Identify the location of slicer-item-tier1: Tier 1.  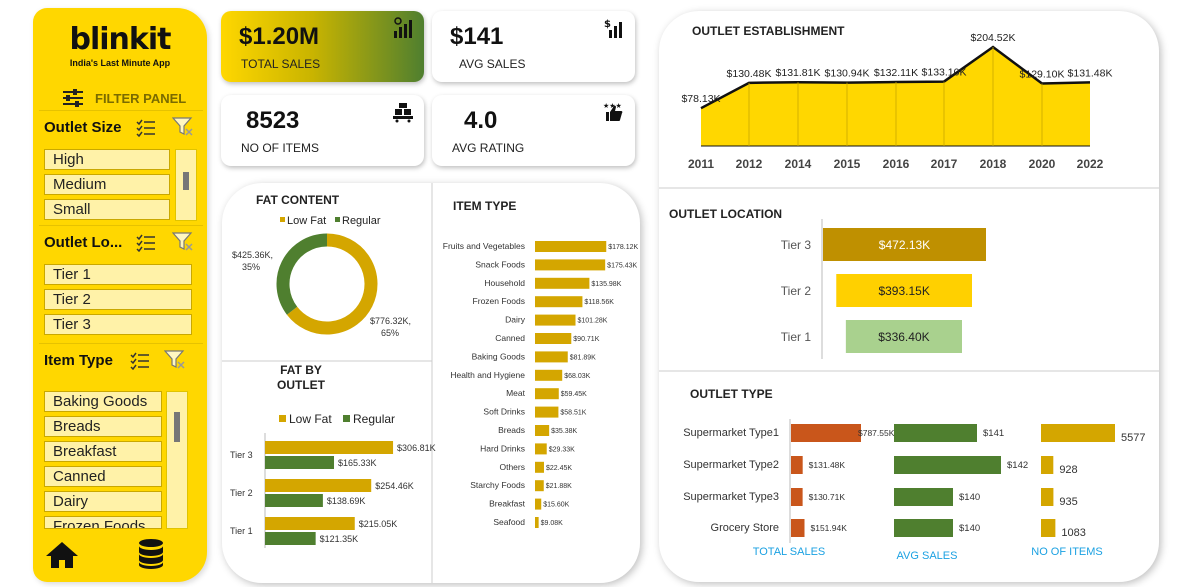
(118, 274).